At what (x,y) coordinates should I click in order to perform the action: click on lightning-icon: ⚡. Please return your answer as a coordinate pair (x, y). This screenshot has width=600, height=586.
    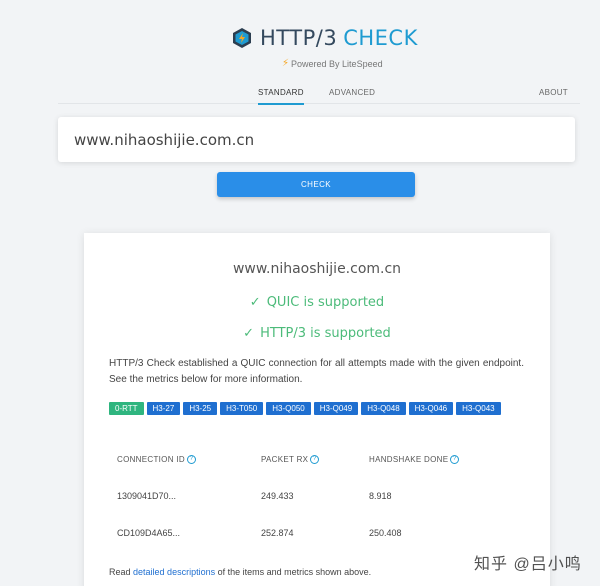
    Looking at the image, I should click on (286, 63).